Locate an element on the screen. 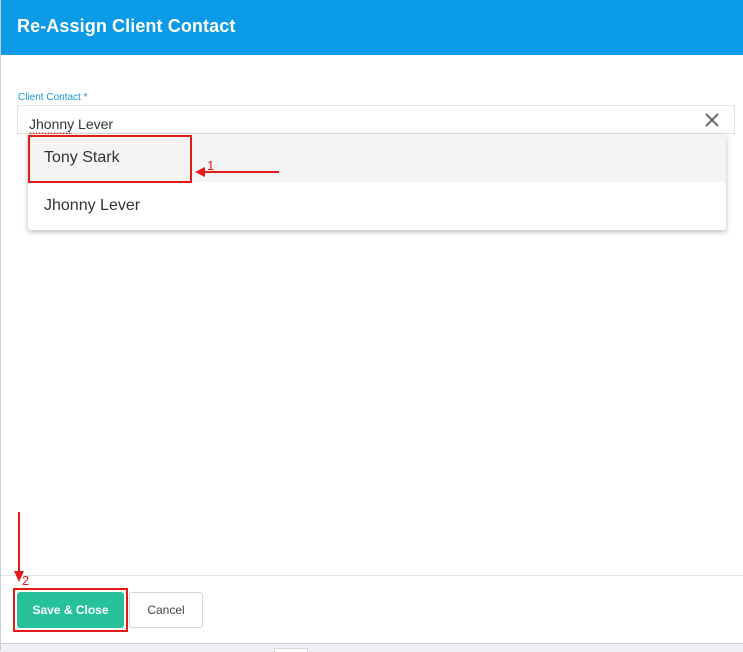 The width and height of the screenshot is (743, 652). option-label: Jhonny Lever is located at coordinates (92, 205).